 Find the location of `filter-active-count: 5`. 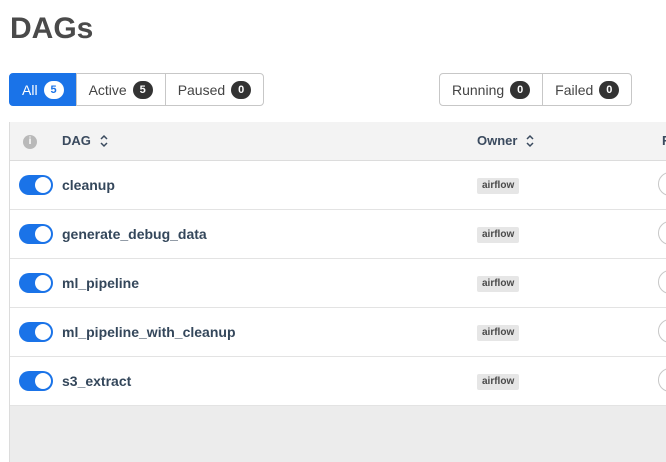

filter-active-count: 5 is located at coordinates (142, 89).